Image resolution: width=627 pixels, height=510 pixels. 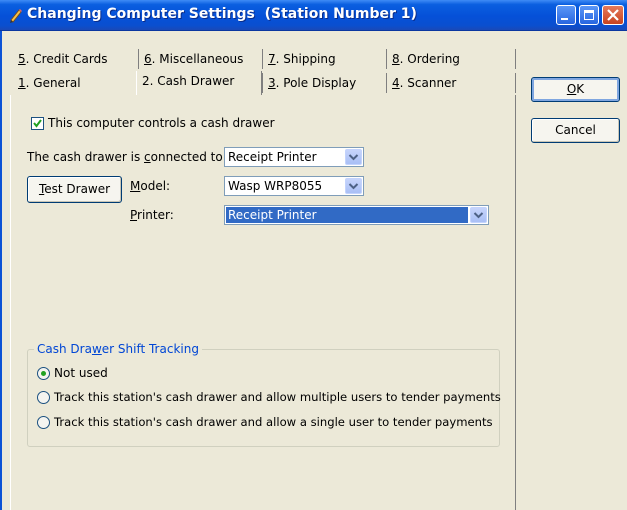 I want to click on cancel-button: Cancel, so click(x=575, y=130).